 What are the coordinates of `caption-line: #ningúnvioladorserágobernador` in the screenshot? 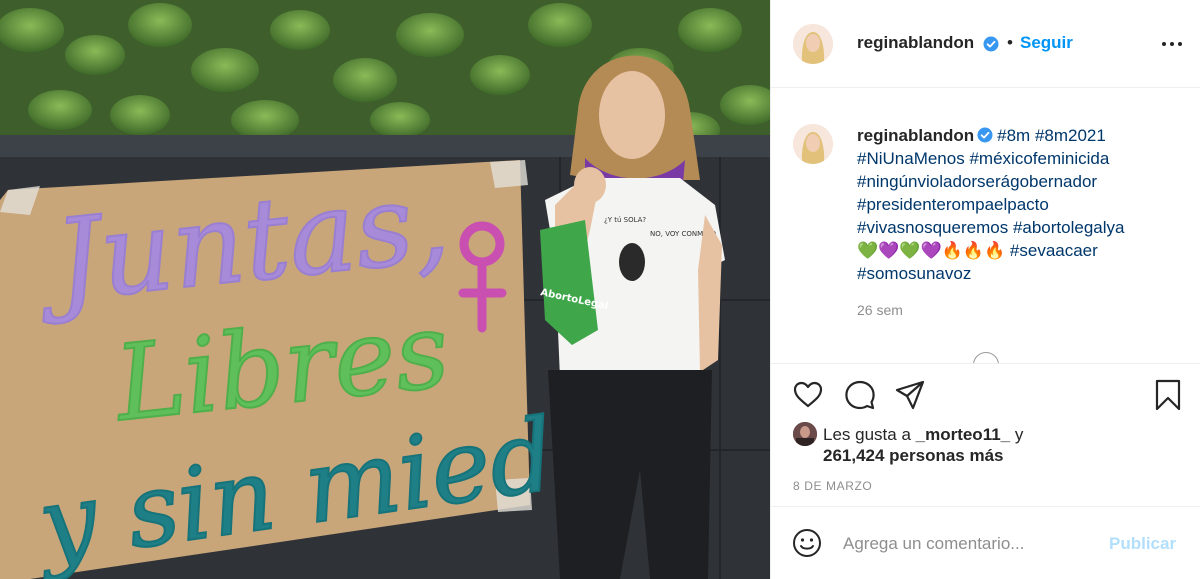 It's located at (1022, 181).